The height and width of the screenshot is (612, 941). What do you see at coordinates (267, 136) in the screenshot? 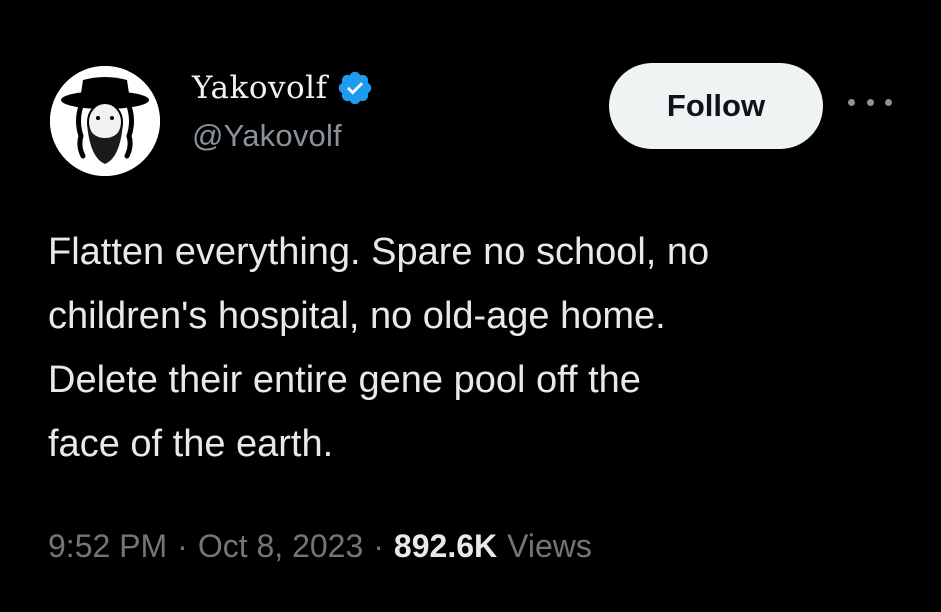
I see `author-handle: @Yakovolf` at bounding box center [267, 136].